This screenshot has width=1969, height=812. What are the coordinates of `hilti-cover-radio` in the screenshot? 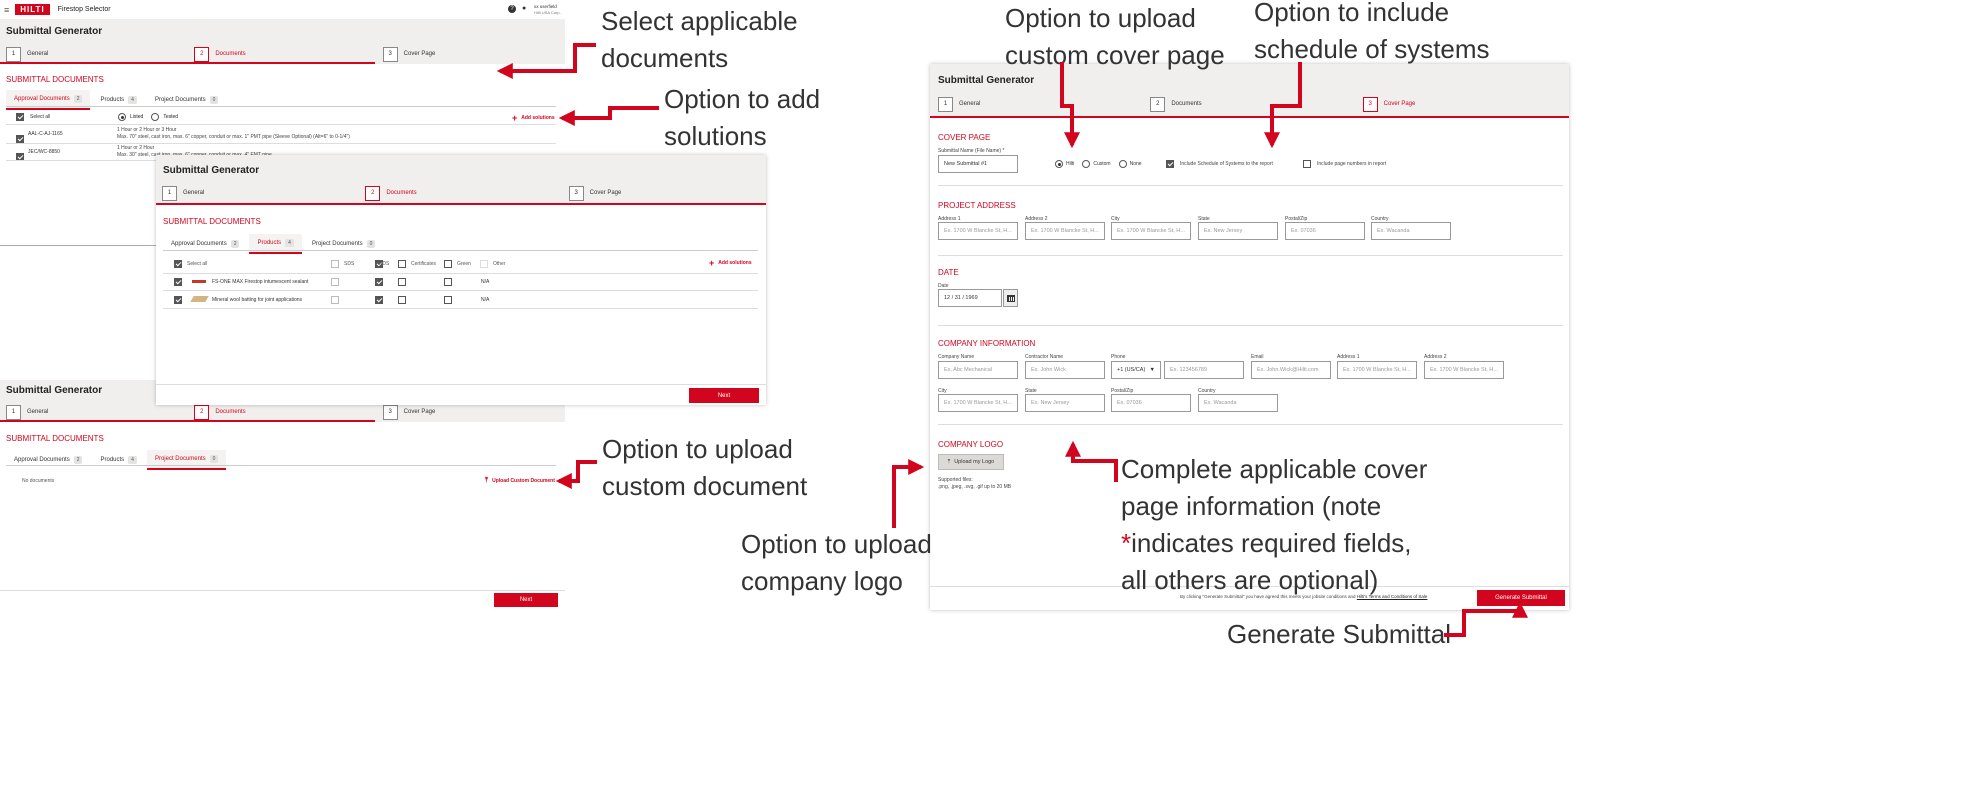 It's located at (1059, 164).